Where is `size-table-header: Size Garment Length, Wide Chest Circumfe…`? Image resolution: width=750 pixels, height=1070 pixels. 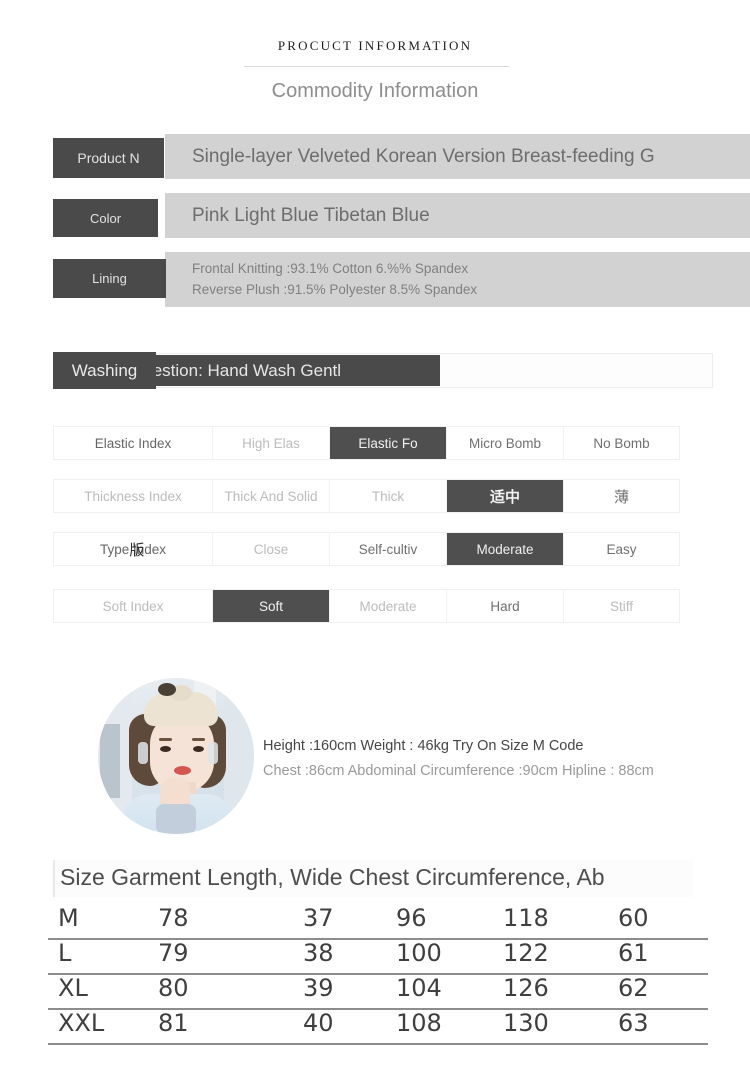
size-table-header: Size Garment Length, Wide Chest Circumfe… is located at coordinates (332, 877).